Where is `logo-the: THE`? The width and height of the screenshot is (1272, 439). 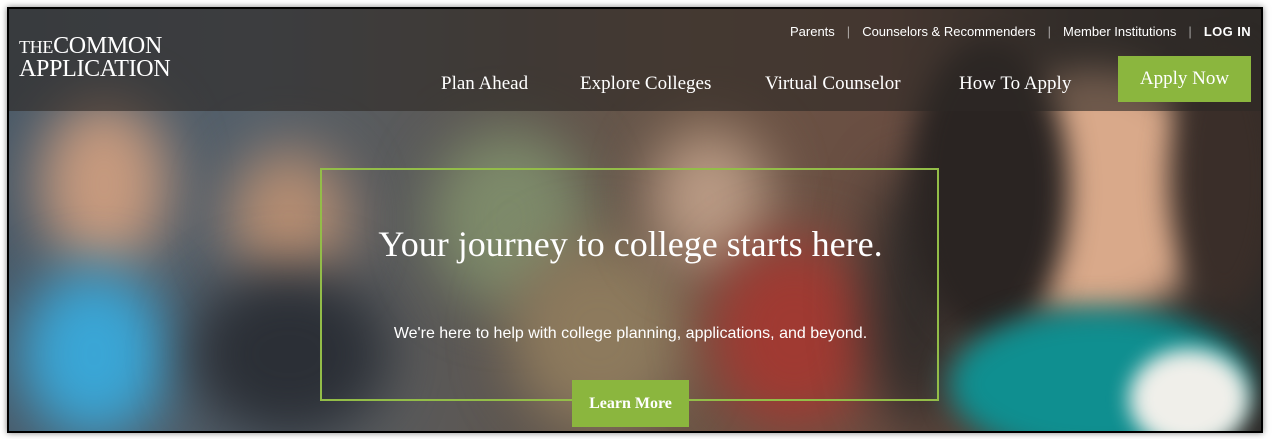 logo-the: THE is located at coordinates (36, 47).